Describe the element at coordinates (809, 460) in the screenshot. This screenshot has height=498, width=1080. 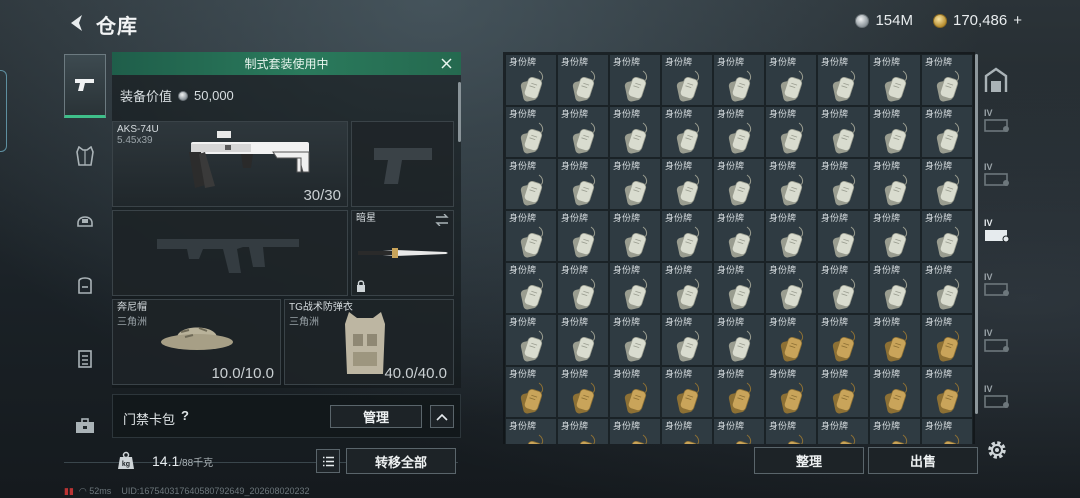
I see `sort-button: 整理` at that location.